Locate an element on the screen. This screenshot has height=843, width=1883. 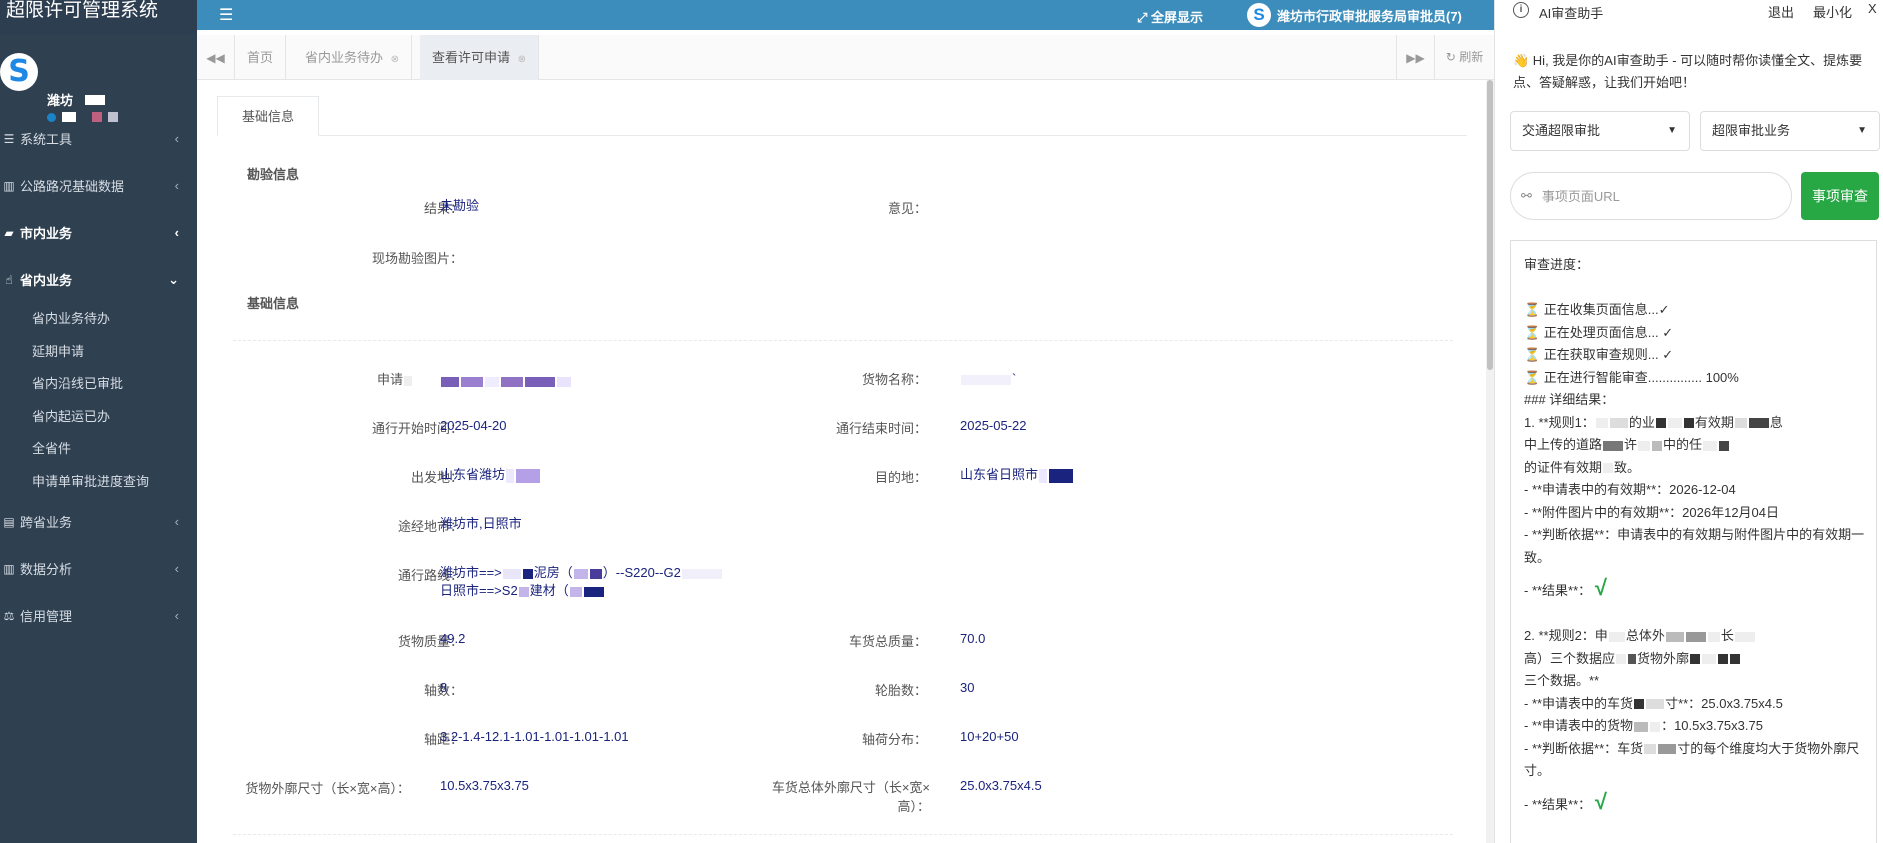
top-navbar: ☰ ⤢ 全屏显示 S 潍坊市行政审批服务局审批员(7) is located at coordinates (845, 15).